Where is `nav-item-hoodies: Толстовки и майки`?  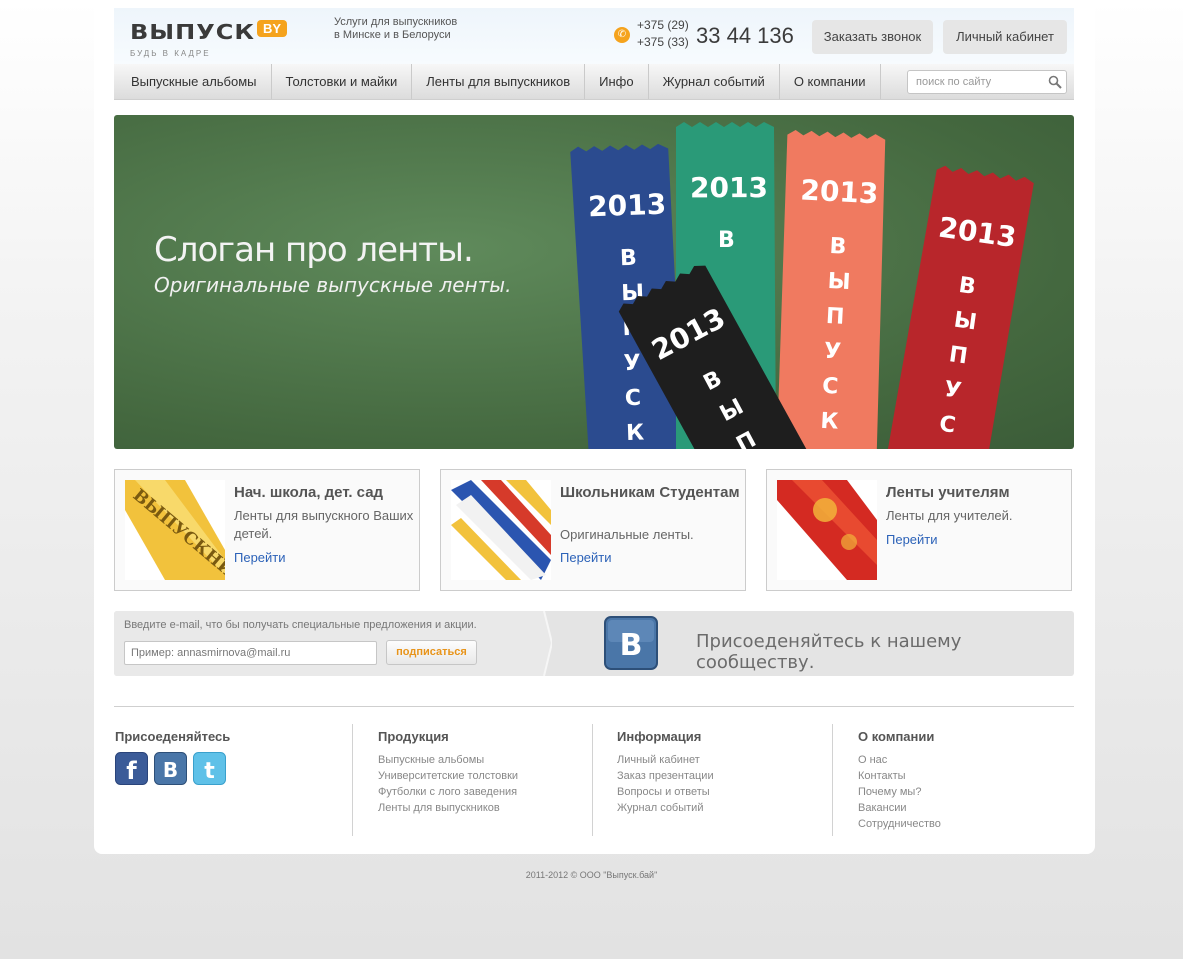
nav-item-hoodies: Толстовки и майки is located at coordinates (342, 81).